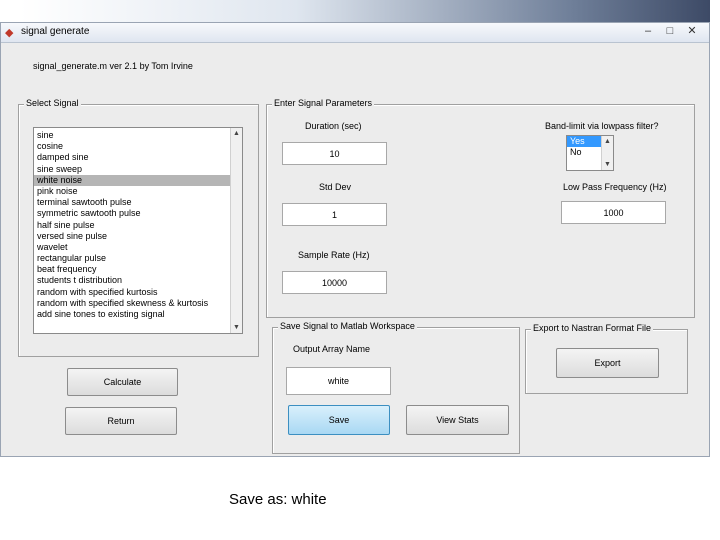  What do you see at coordinates (138, 191) in the screenshot?
I see `signal-list-item: pink noise` at bounding box center [138, 191].